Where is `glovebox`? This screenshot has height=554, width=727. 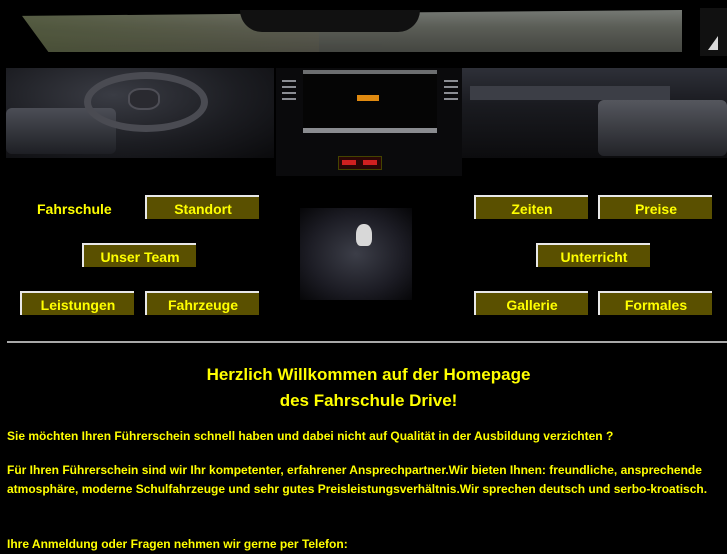 glovebox is located at coordinates (570, 93).